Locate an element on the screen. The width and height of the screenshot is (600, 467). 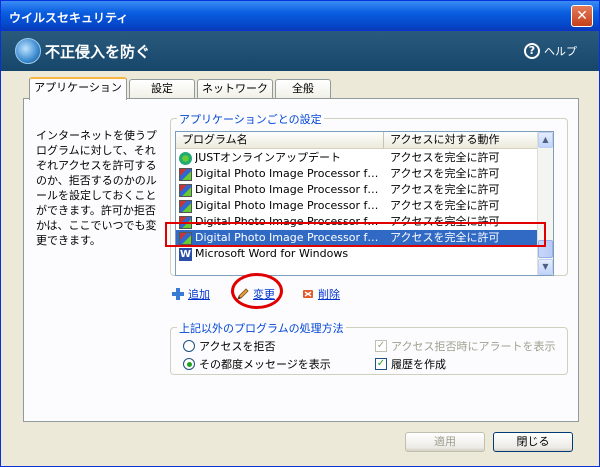
word-icon: W is located at coordinates (185, 254).